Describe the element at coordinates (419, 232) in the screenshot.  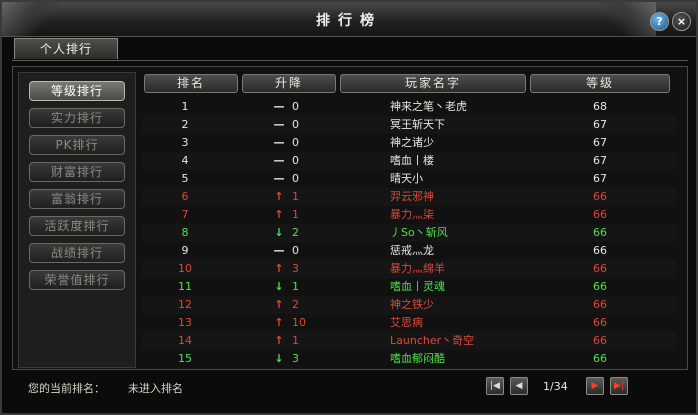
I see `player-name-cell: 丿So丶斩风` at that location.